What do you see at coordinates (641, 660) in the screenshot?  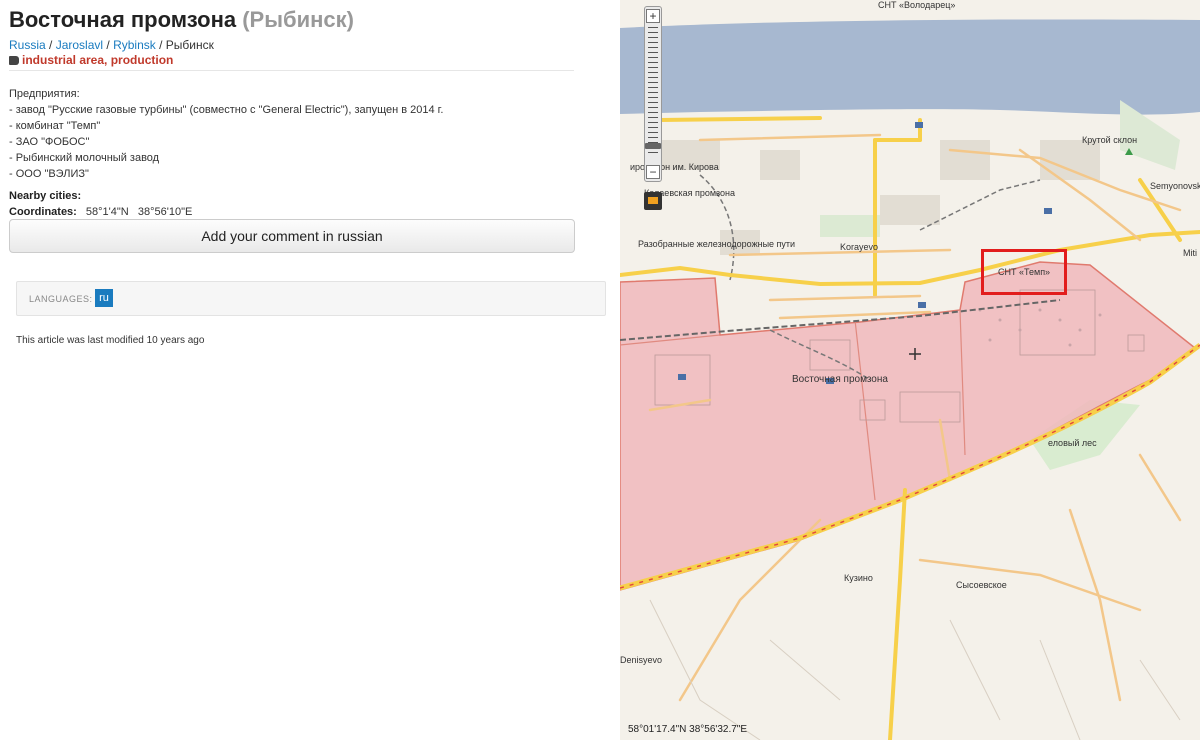 I see `map-label: Denisyevo` at bounding box center [641, 660].